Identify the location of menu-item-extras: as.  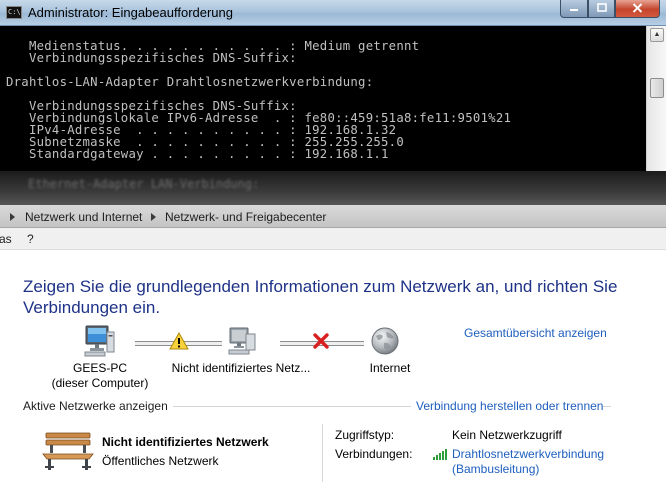
(6, 239).